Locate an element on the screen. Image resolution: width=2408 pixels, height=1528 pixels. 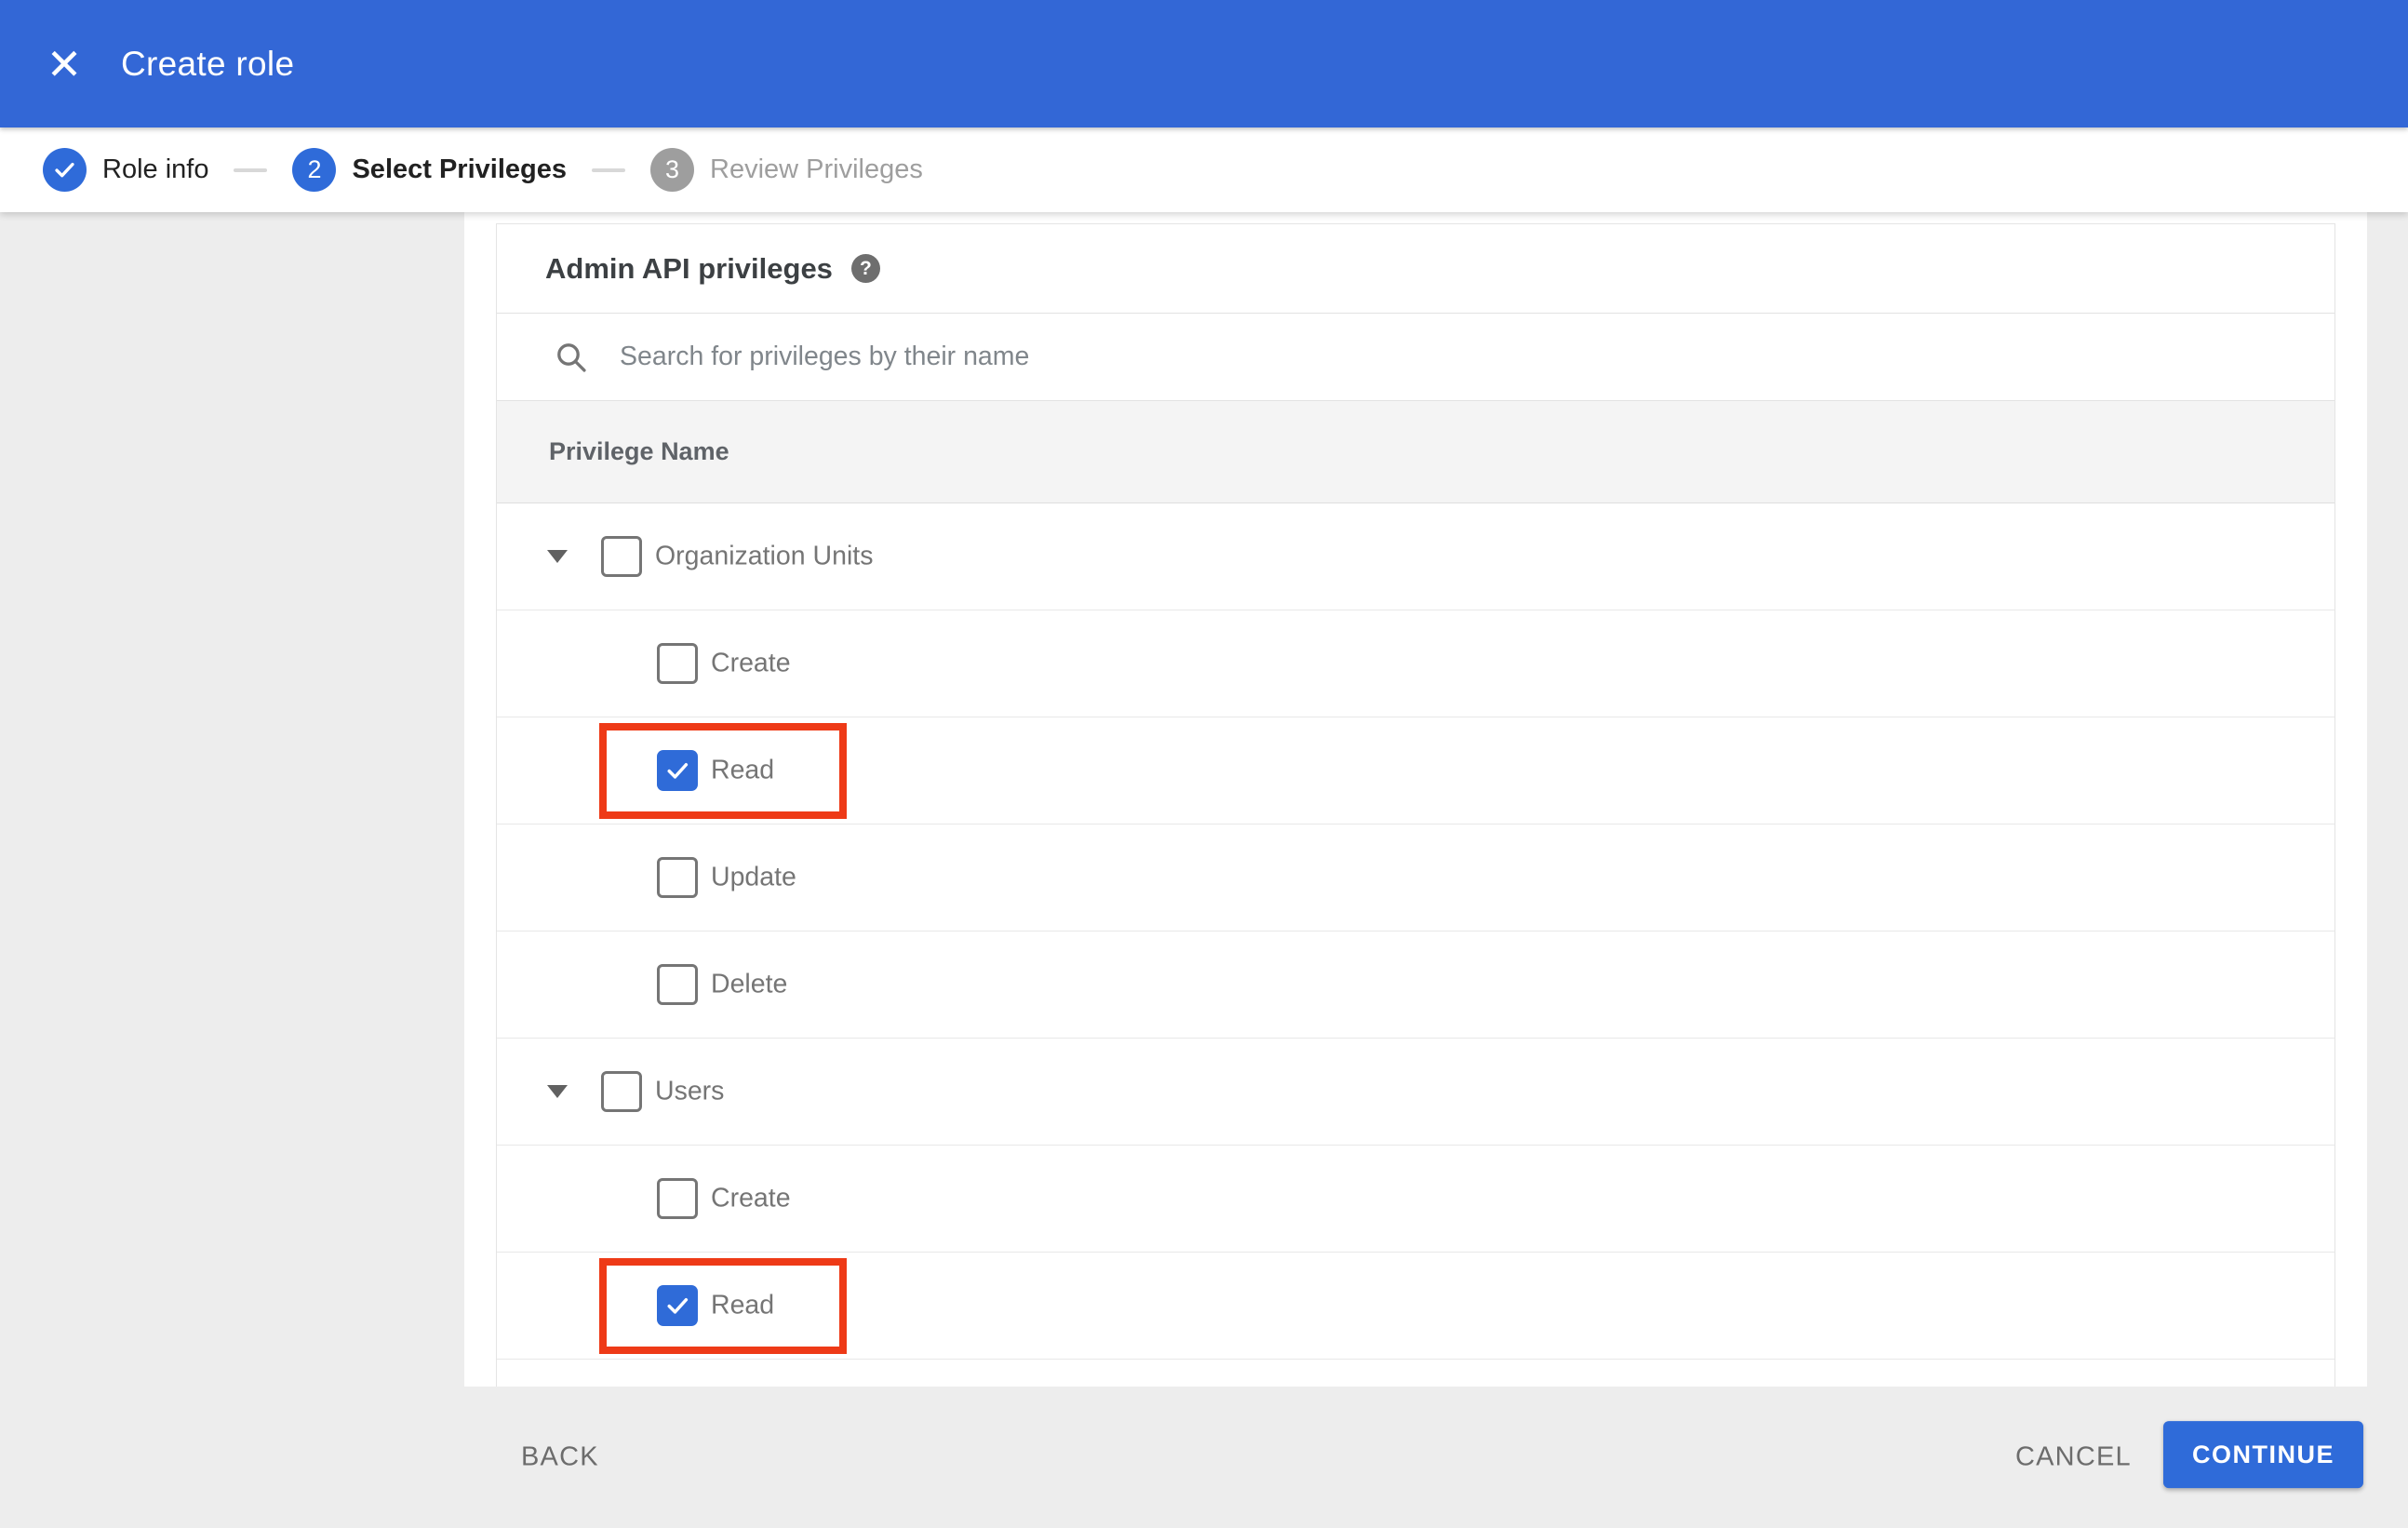
left-gutter is located at coordinates (480, 799).